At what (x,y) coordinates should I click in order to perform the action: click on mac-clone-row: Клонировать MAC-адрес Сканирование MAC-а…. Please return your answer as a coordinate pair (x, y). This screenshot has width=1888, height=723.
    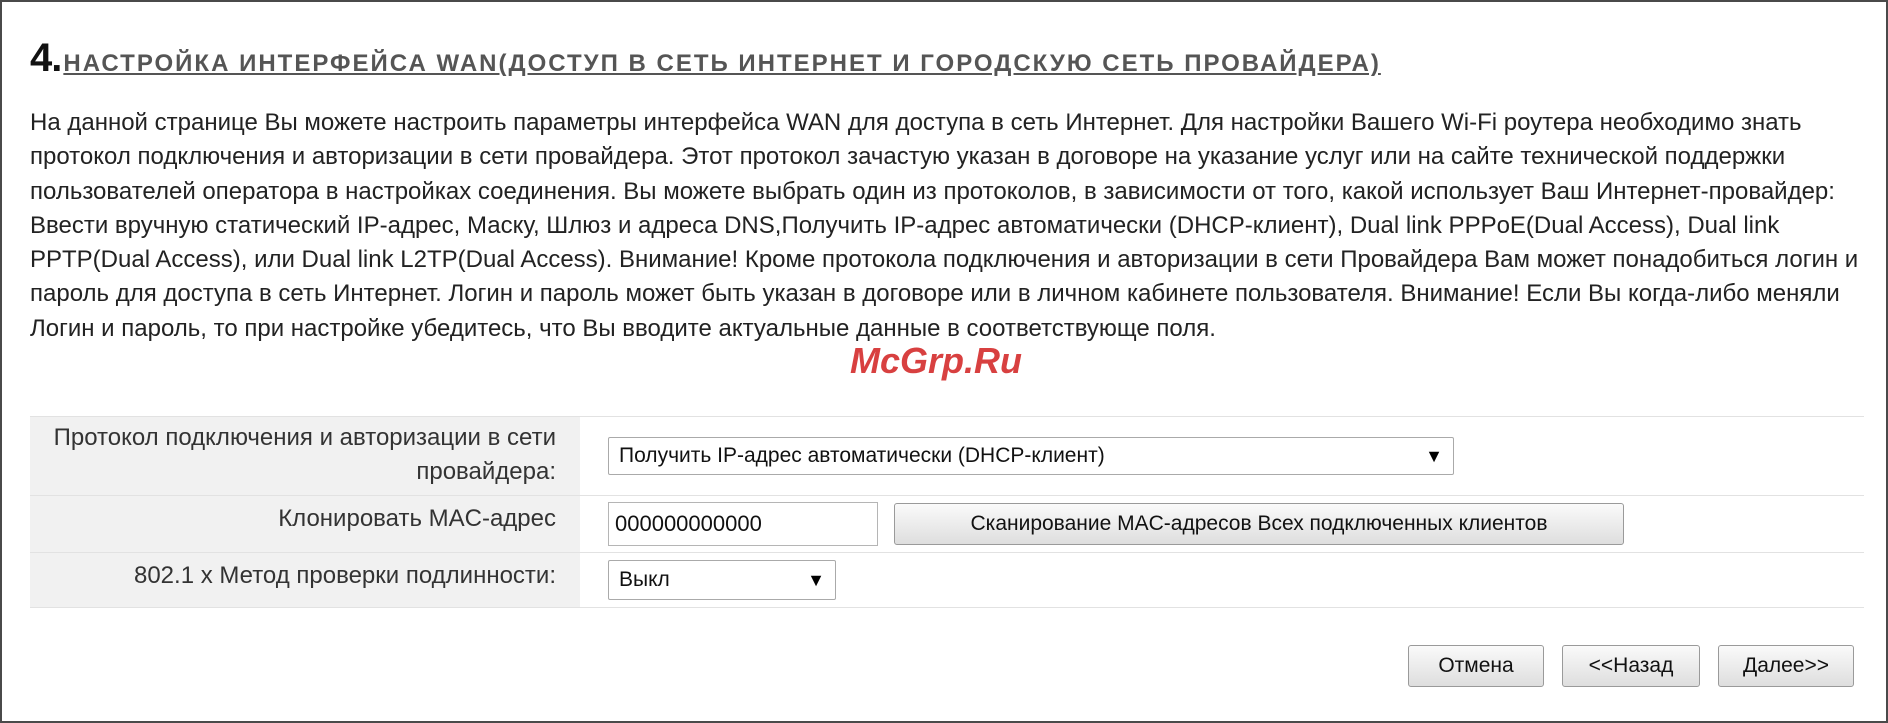
    Looking at the image, I should click on (947, 524).